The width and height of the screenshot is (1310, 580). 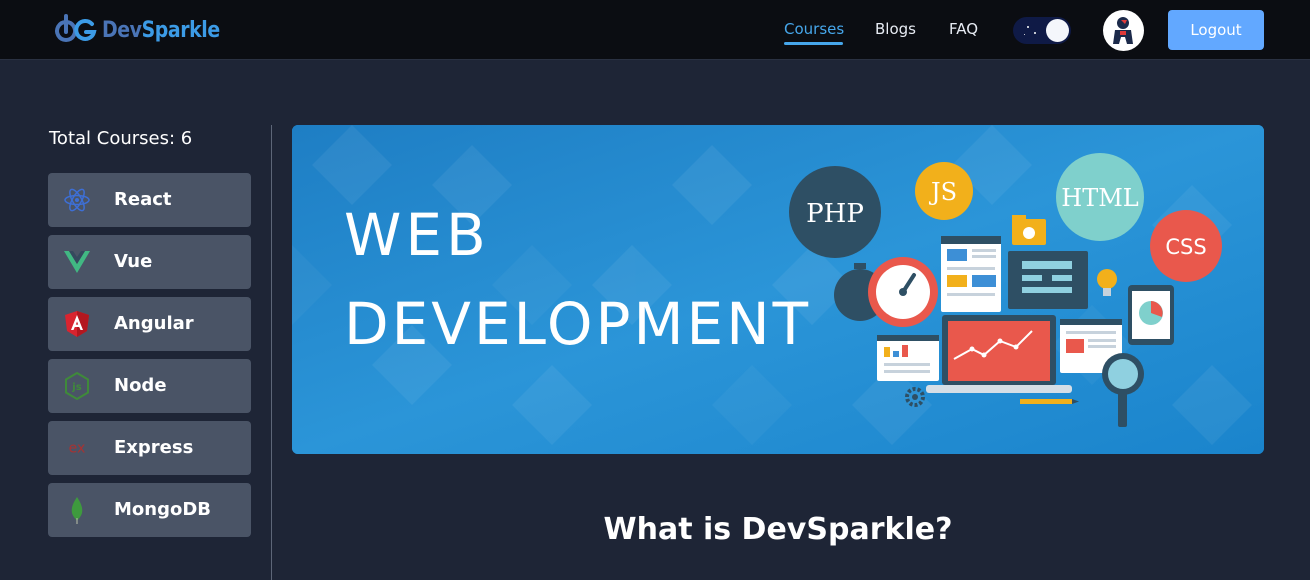 I want to click on react-icon, so click(x=77, y=200).